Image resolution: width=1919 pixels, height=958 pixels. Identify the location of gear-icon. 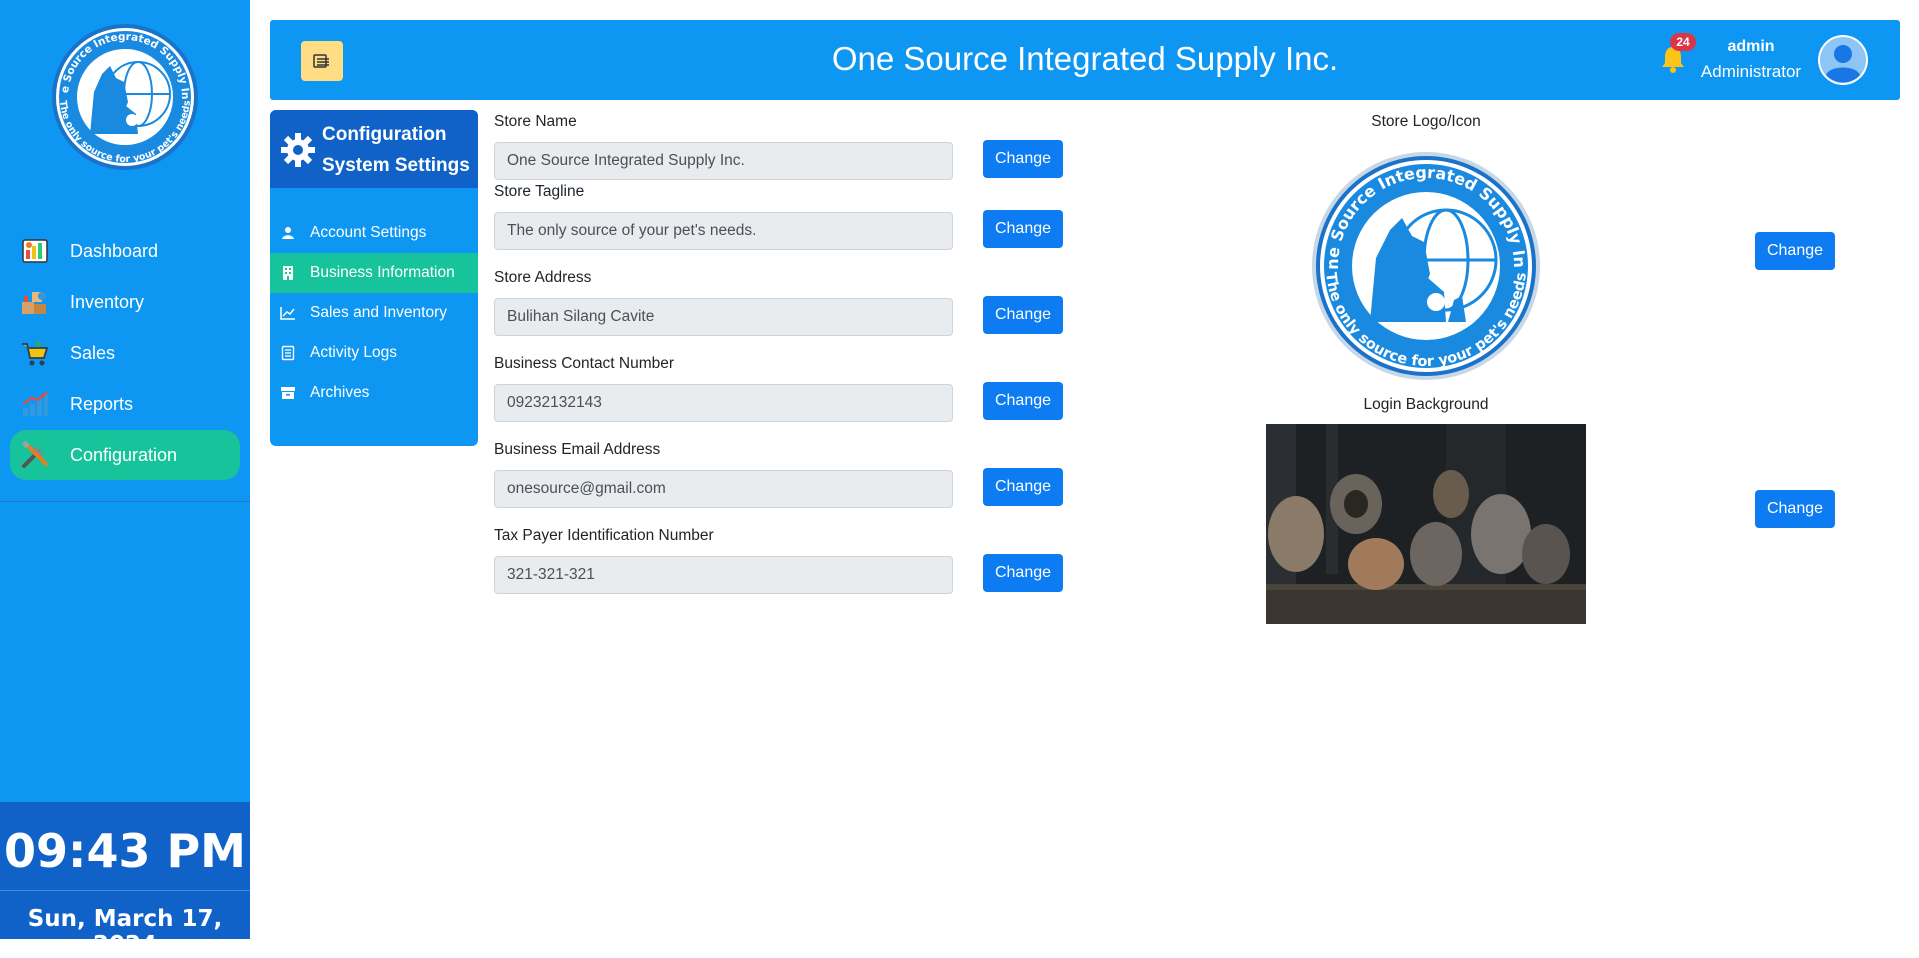
(298, 150).